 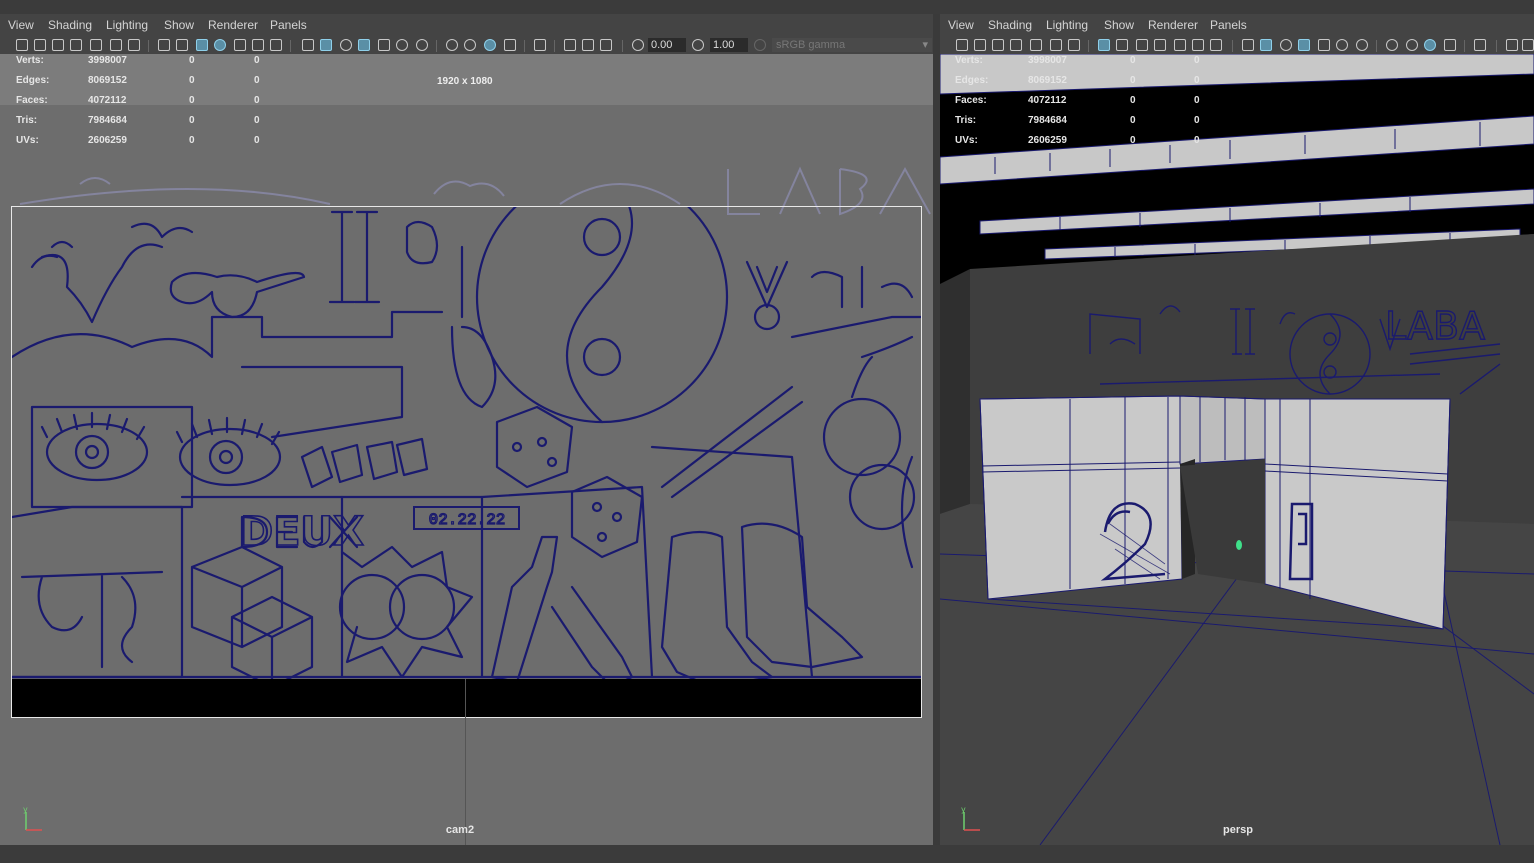 I want to click on partition-left, so click(x=1081, y=497).